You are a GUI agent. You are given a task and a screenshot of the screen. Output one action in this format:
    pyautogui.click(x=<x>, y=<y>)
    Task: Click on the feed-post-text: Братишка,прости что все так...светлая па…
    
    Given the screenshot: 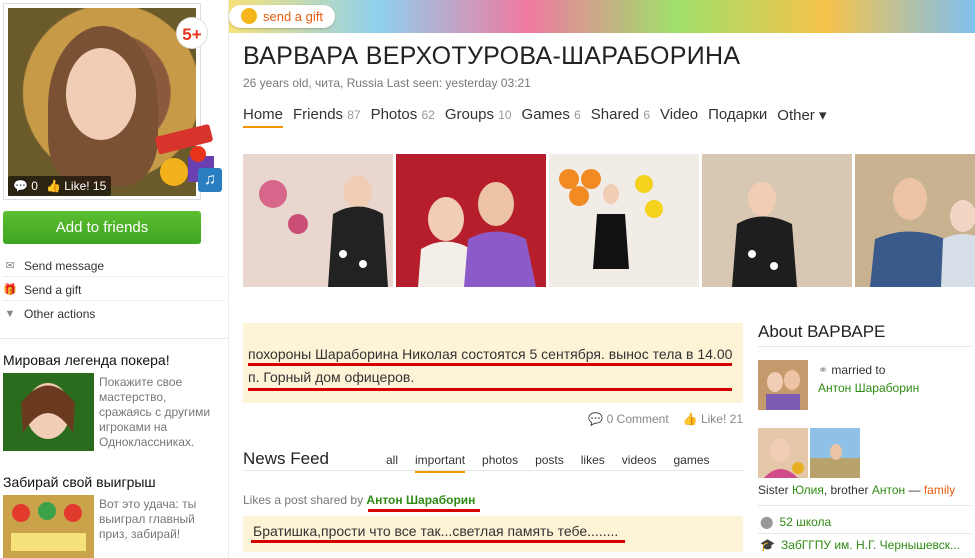 What is the action you would take?
    pyautogui.click(x=436, y=531)
    